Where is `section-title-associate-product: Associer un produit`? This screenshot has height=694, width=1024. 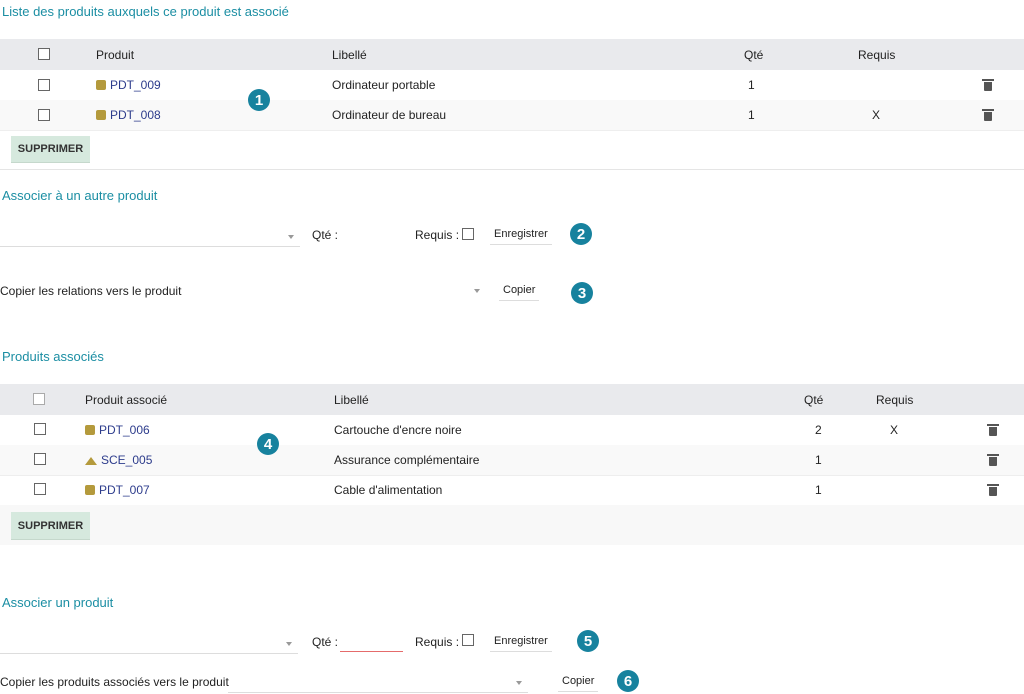 section-title-associate-product: Associer un produit is located at coordinates (58, 602).